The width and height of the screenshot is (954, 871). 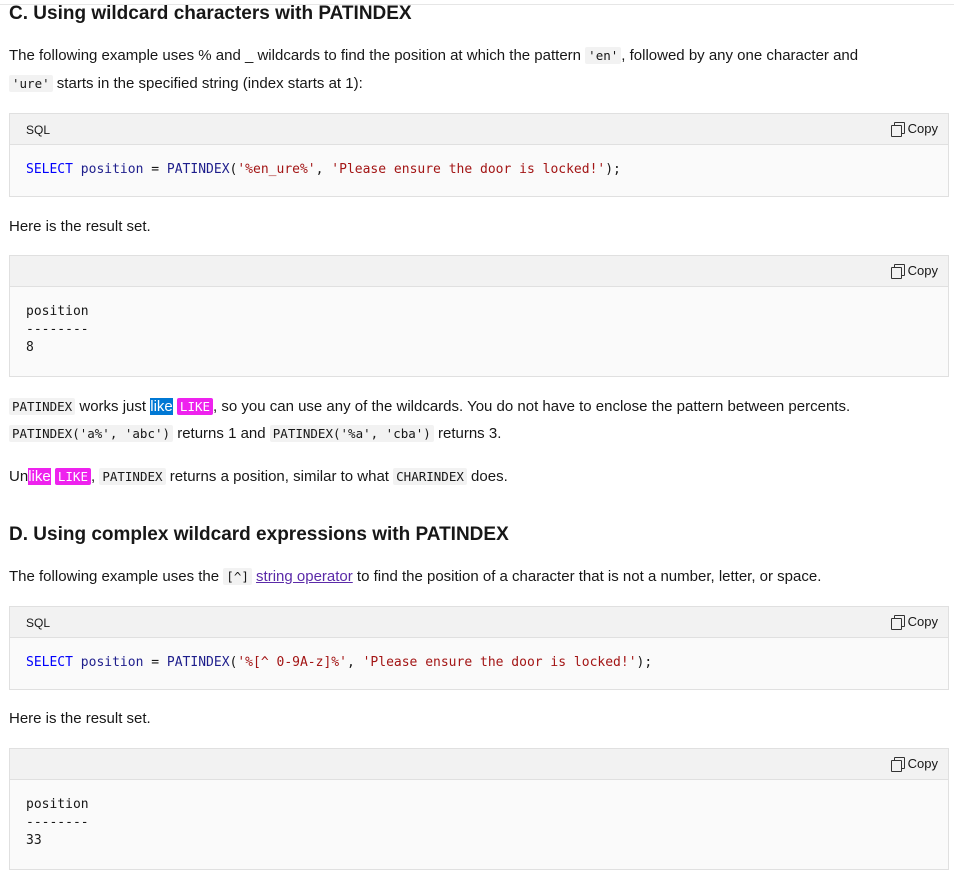 I want to click on result-content: position -------- 33, so click(x=479, y=815).